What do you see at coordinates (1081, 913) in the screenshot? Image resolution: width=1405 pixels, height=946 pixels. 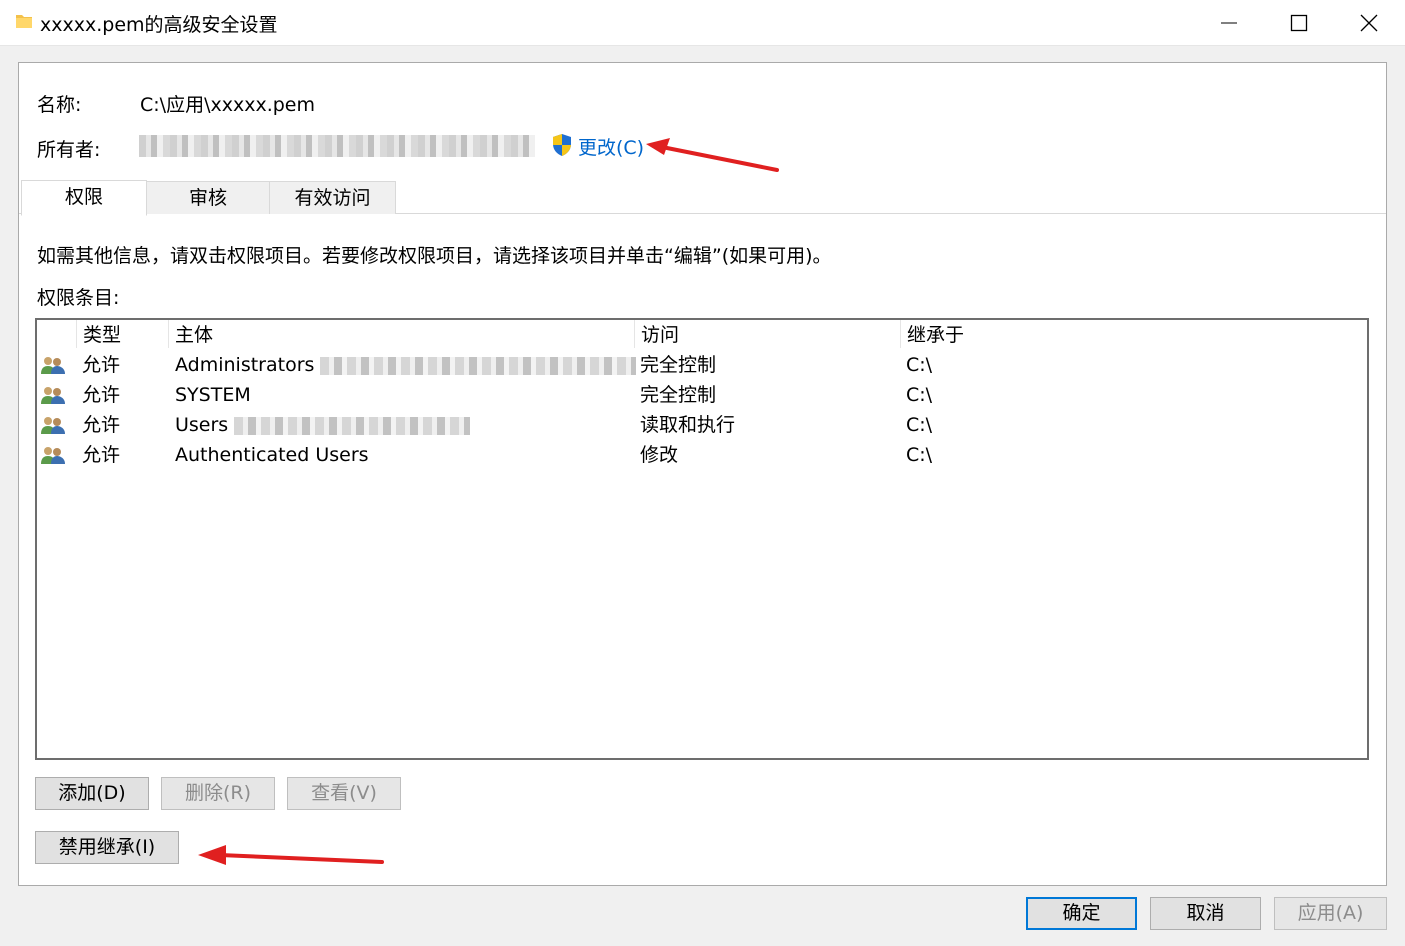 I see `ok-button: 确定` at bounding box center [1081, 913].